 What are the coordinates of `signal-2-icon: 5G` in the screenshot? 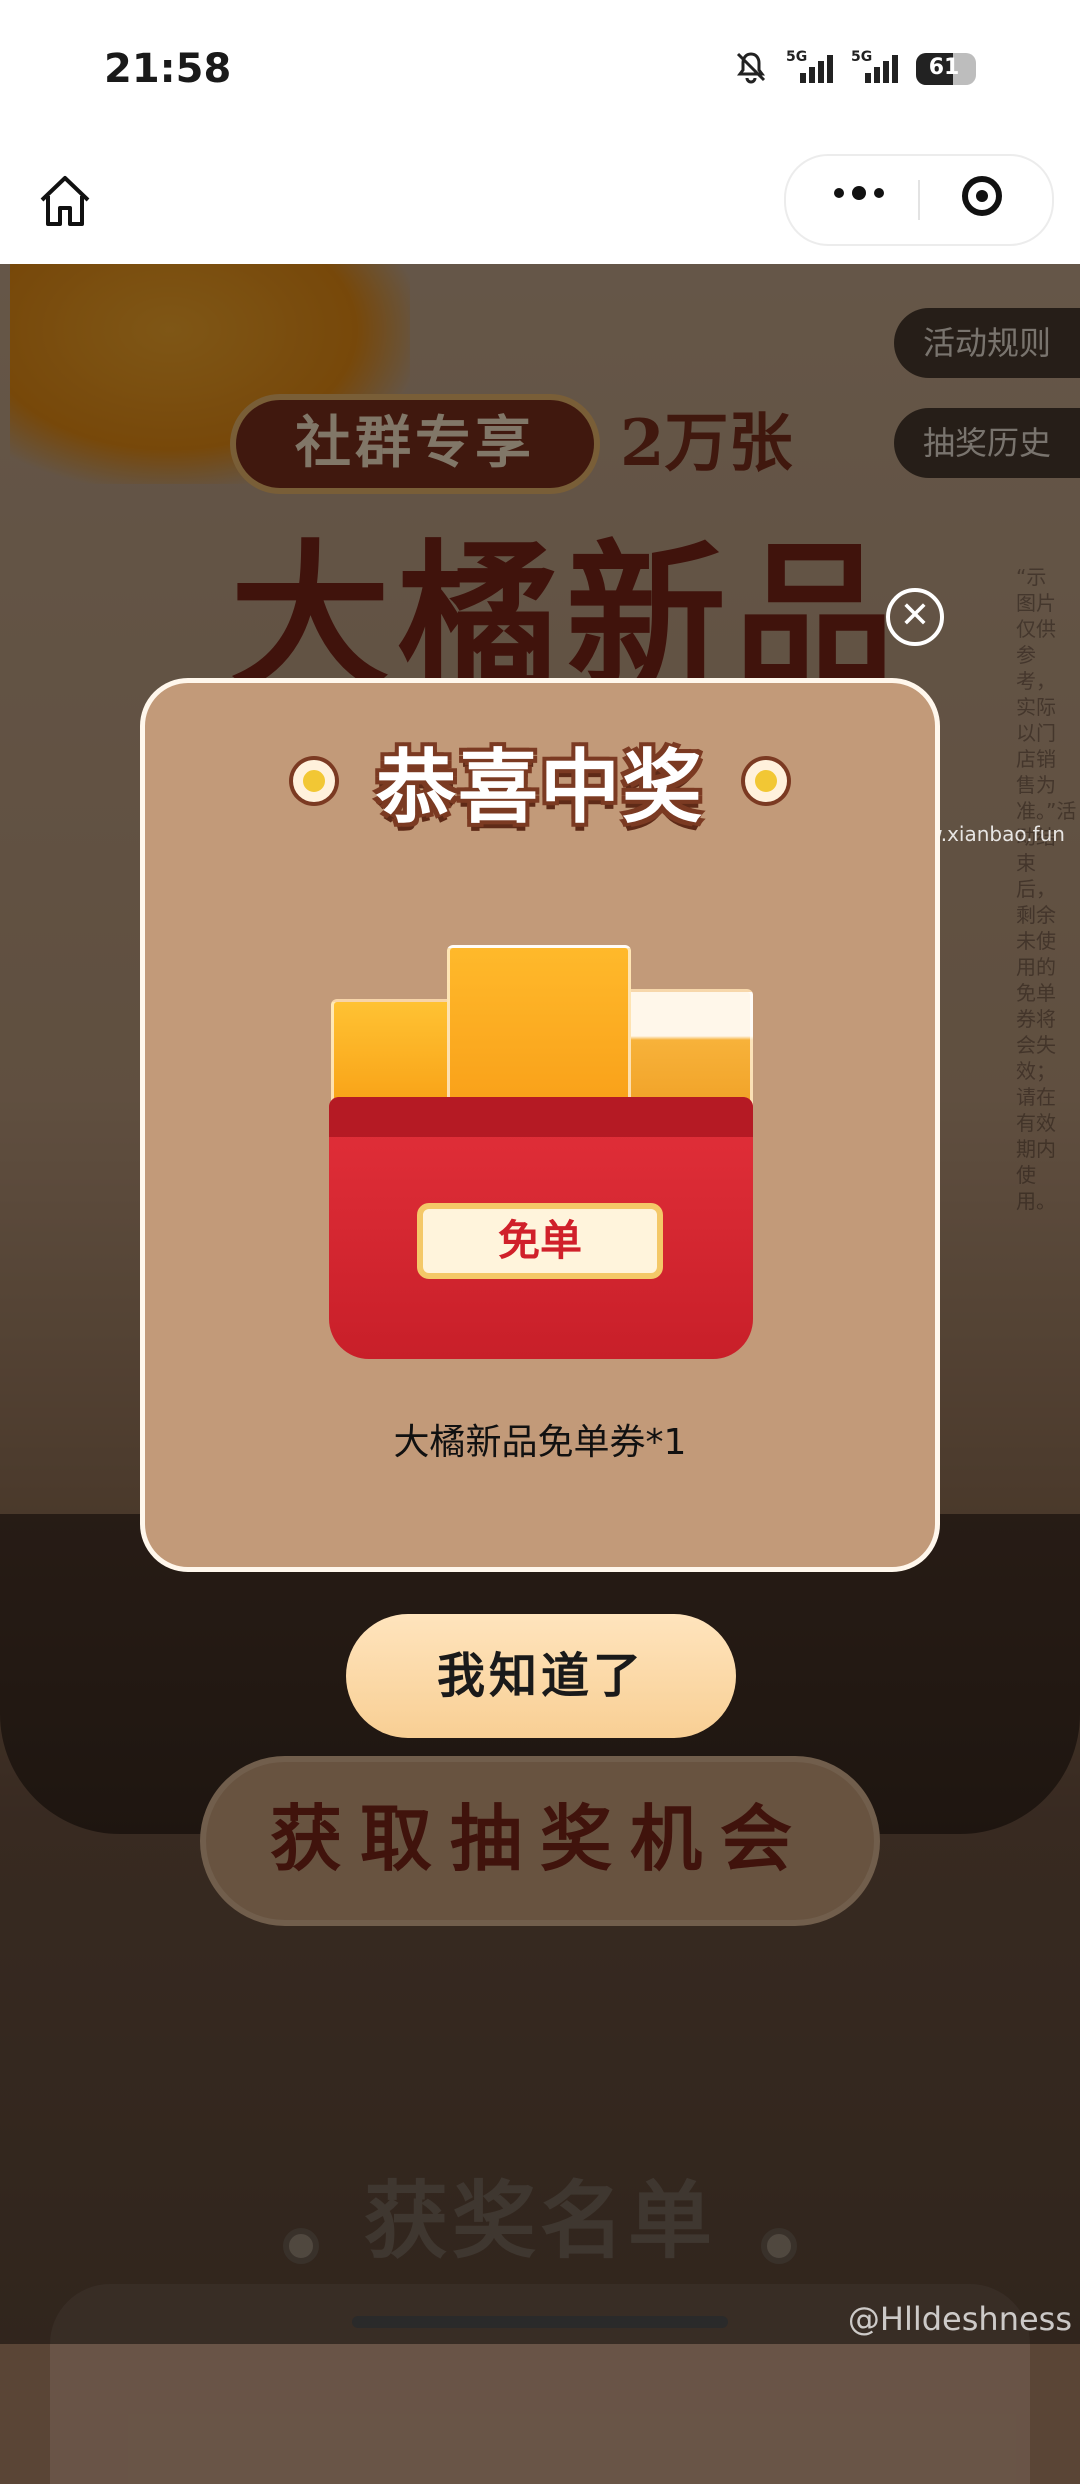 It's located at (874, 66).